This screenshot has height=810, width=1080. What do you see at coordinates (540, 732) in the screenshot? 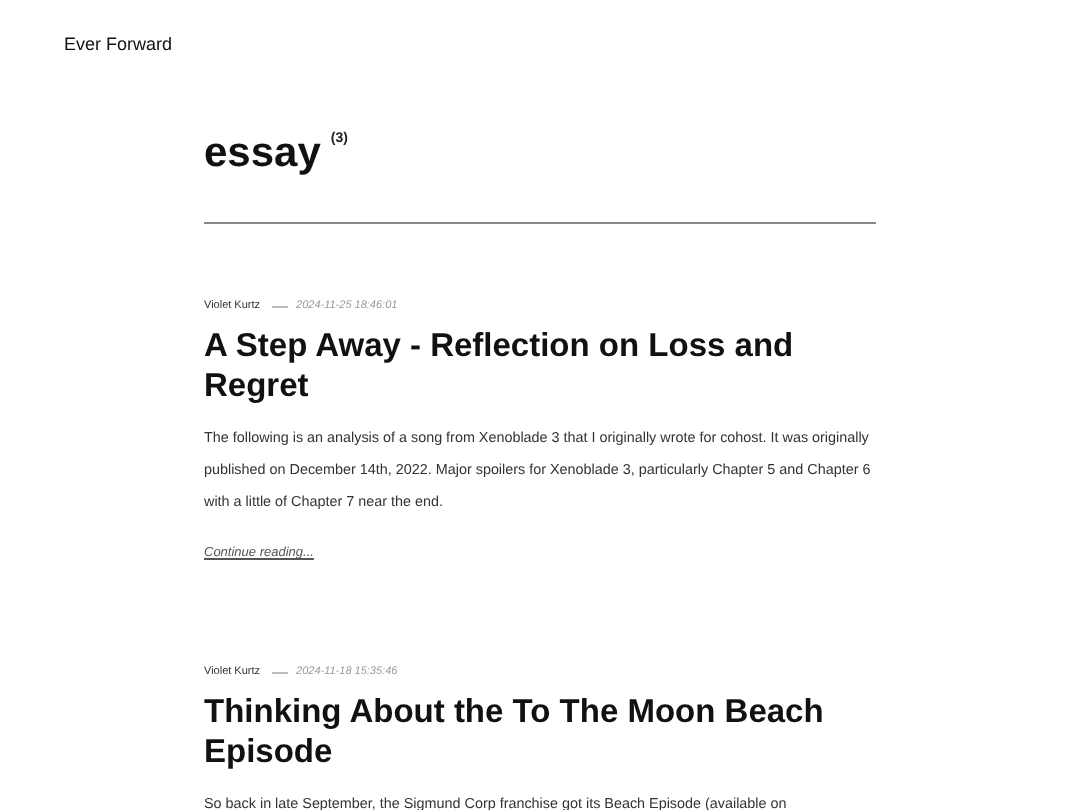
I see `post-title: Thinking About the To The Moon Beach Episode` at bounding box center [540, 732].